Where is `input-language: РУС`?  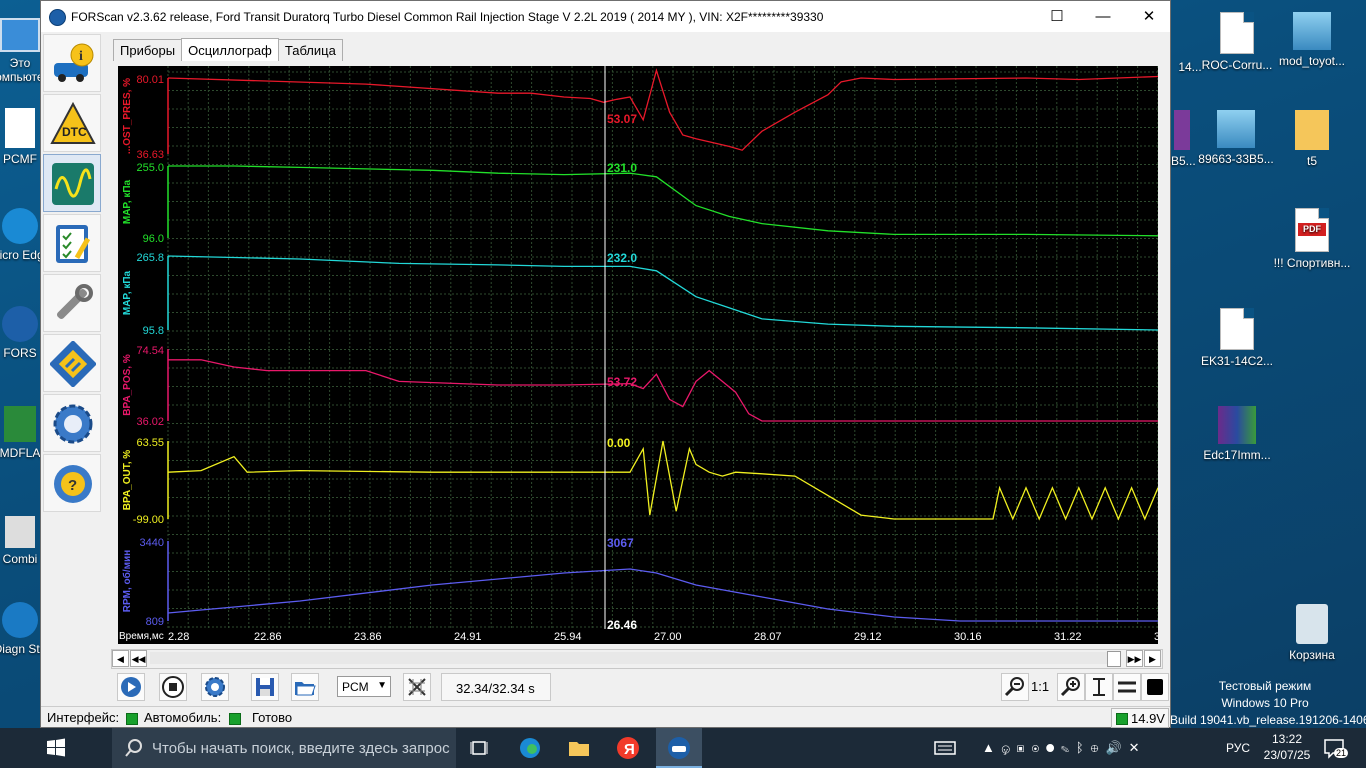
input-language: РУС is located at coordinates (1238, 748).